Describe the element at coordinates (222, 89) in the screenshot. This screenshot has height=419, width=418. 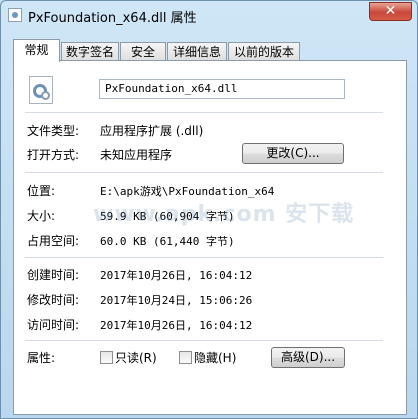
I see `file-name-field: PxFoundation_x64.dll` at that location.